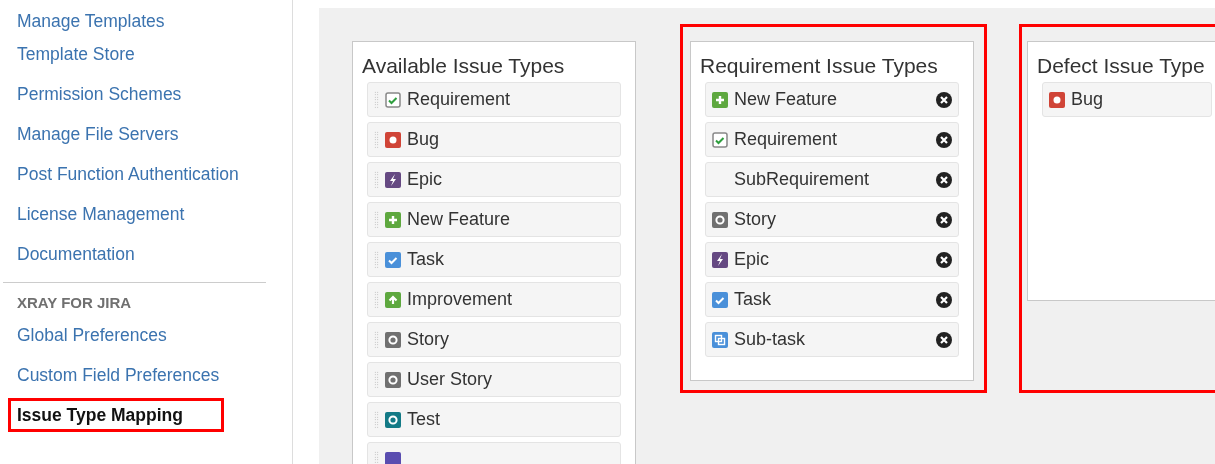 The image size is (1215, 464). Describe the element at coordinates (460, 299) in the screenshot. I see `issue-type-label: Improvement` at that location.